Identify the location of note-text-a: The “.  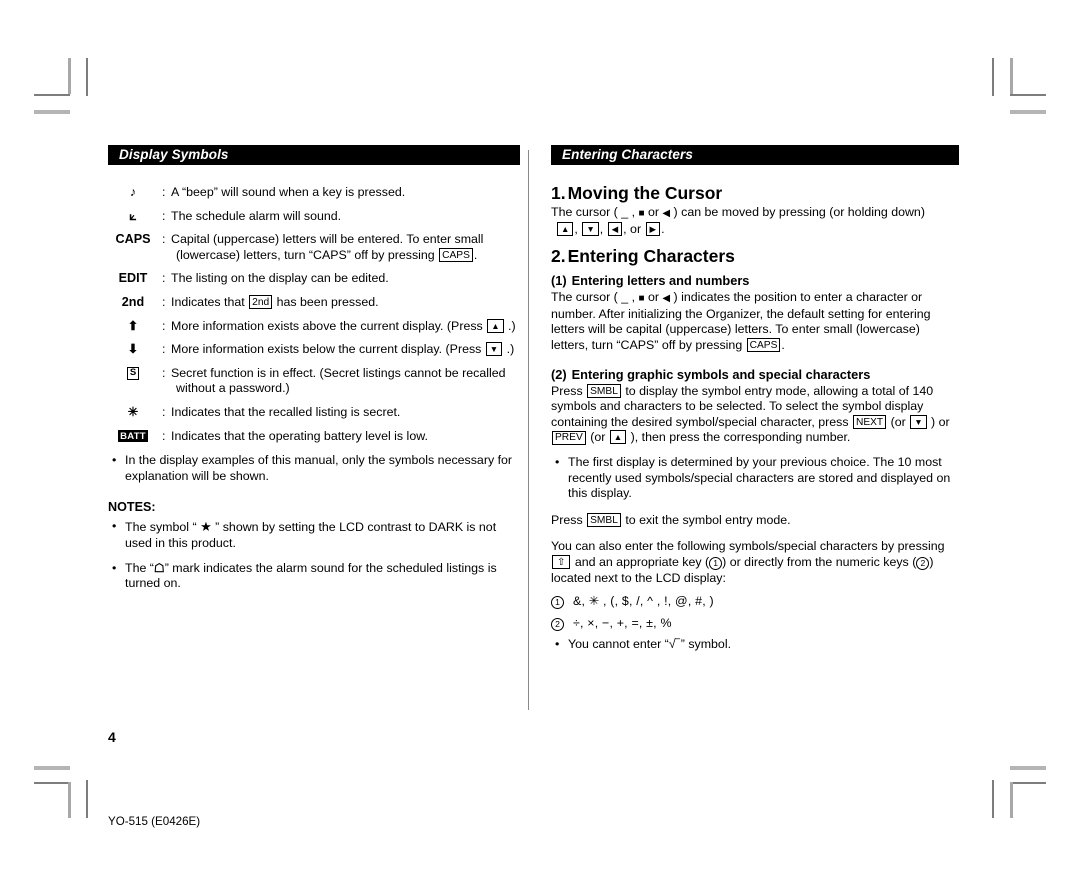
(139, 567).